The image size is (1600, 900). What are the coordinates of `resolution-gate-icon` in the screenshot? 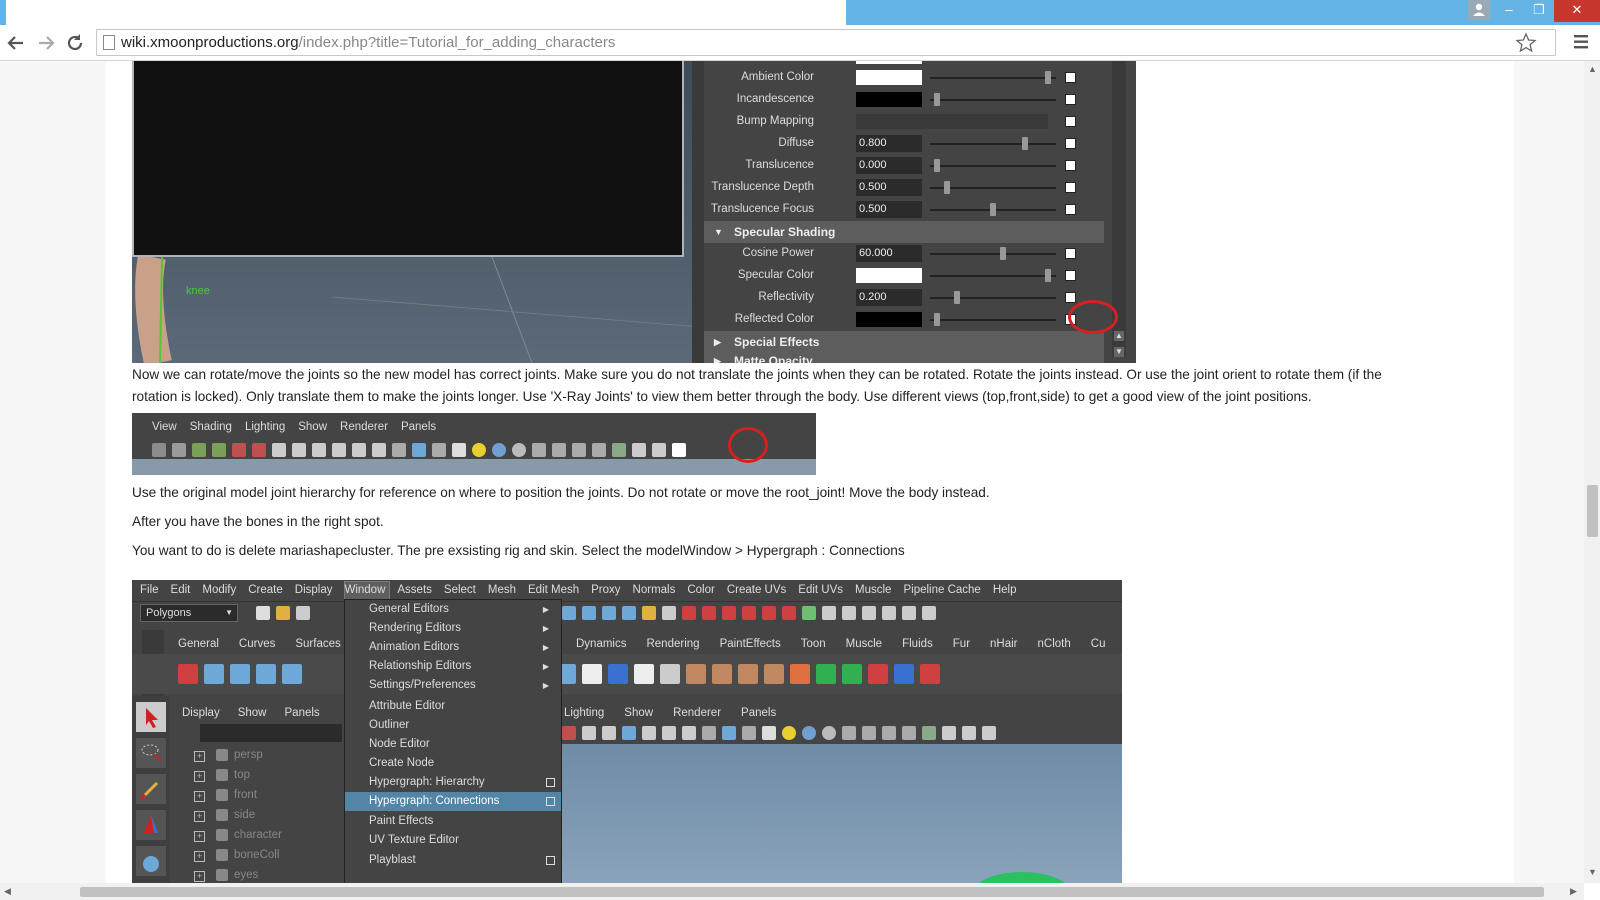 It's located at (949, 732).